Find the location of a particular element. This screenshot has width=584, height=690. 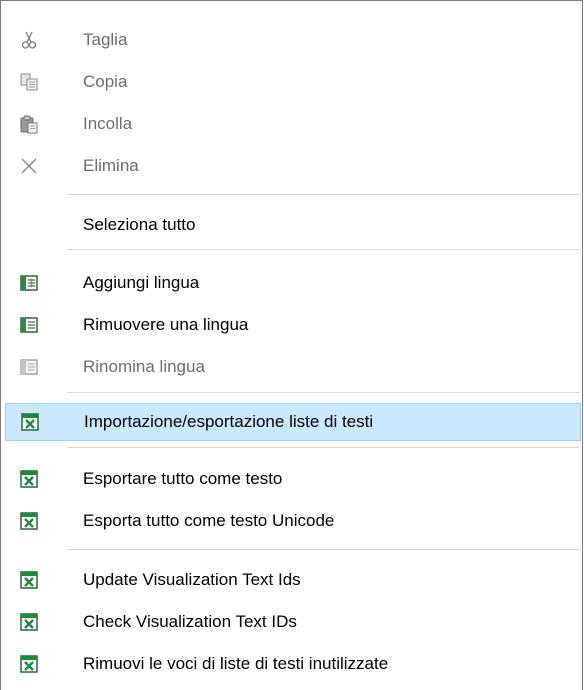

menu-item-label: Seleziona tutto is located at coordinates (139, 224).